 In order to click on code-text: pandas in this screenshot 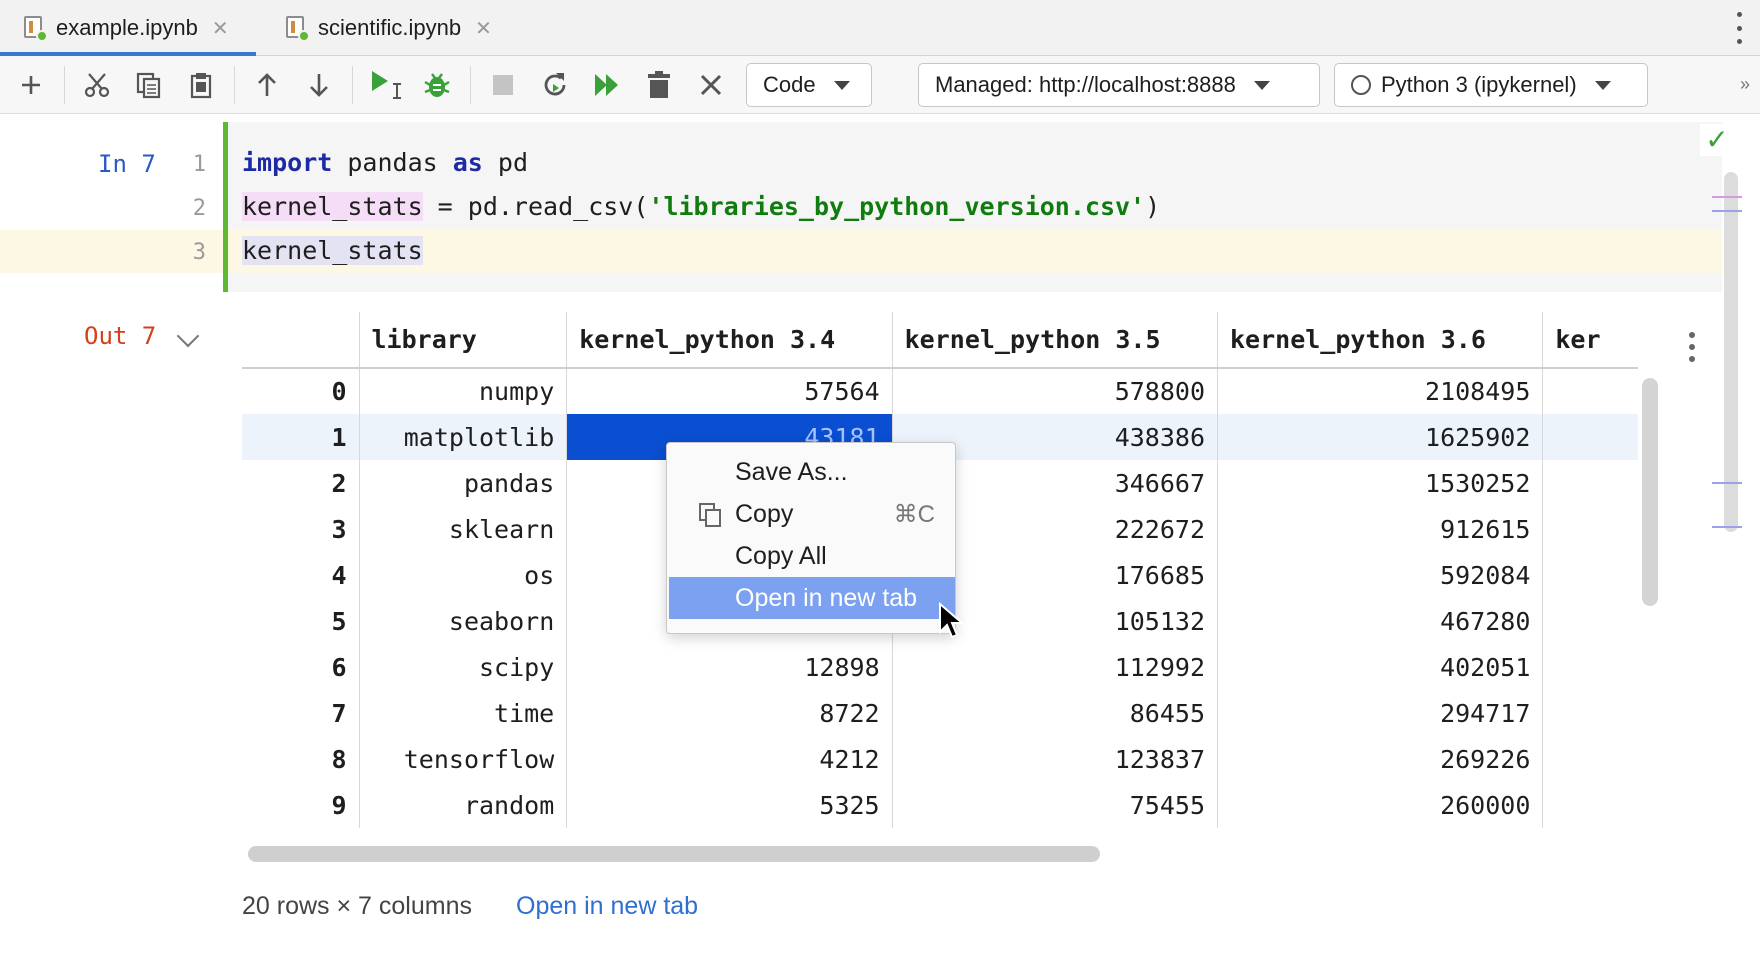, I will do `click(392, 162)`.